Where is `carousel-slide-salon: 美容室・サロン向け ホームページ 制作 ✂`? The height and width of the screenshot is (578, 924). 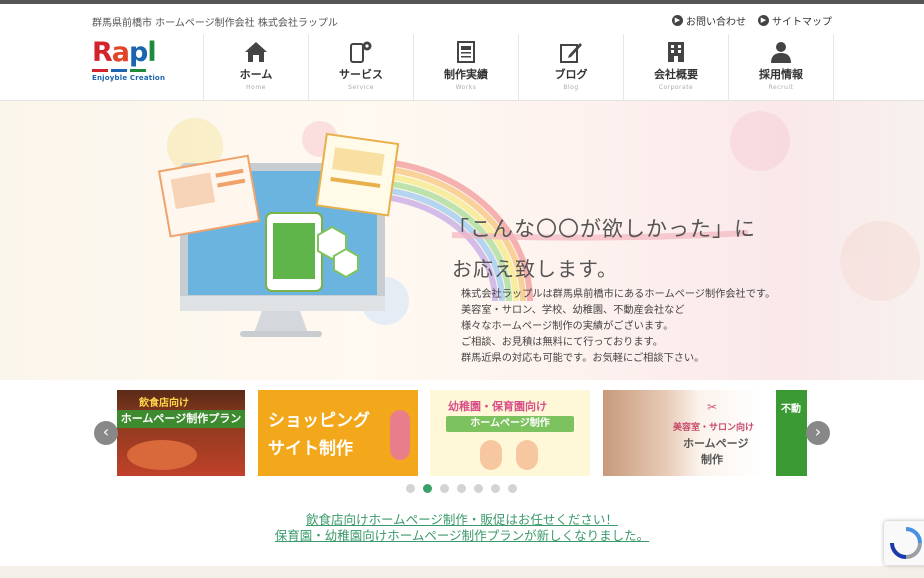
carousel-slide-salon: 美容室・サロン向け ホームページ 制作 ✂ is located at coordinates (683, 433).